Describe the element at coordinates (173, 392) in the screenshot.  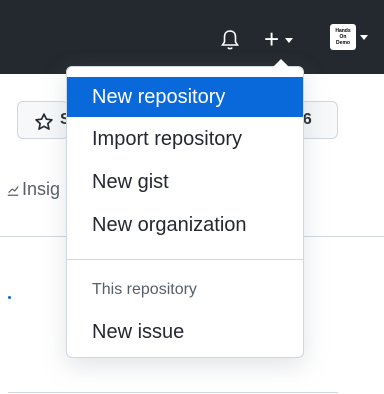
I see `content-divider` at that location.